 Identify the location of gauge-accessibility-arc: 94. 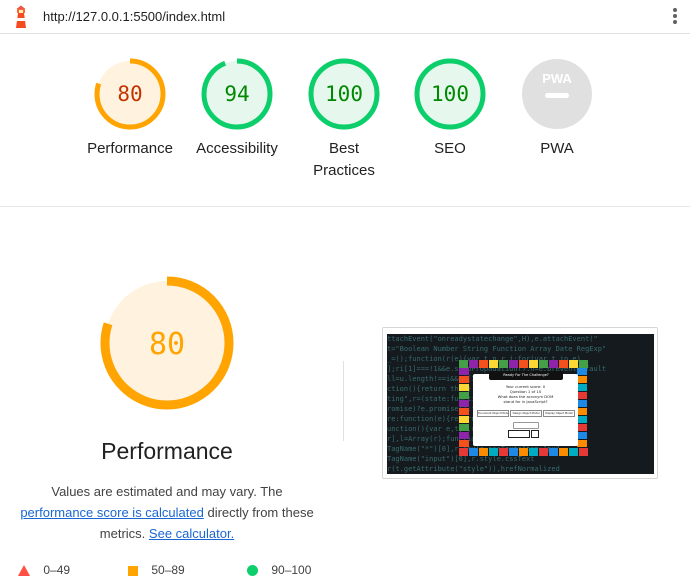
(237, 94).